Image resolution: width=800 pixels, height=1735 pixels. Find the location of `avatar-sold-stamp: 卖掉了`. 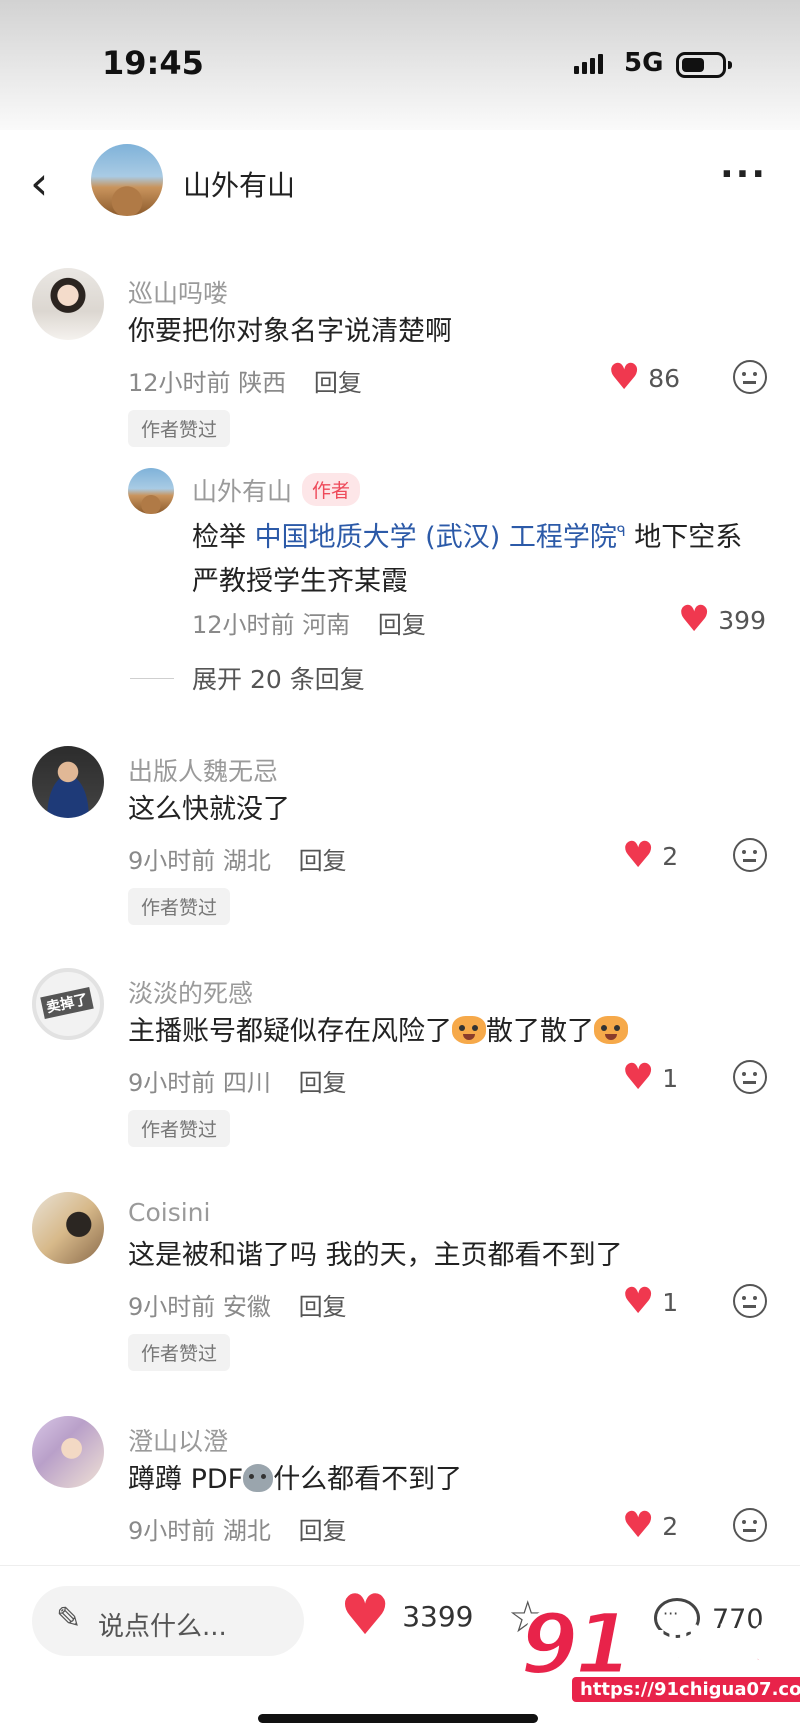

avatar-sold-stamp: 卖掉了 is located at coordinates (67, 1003).